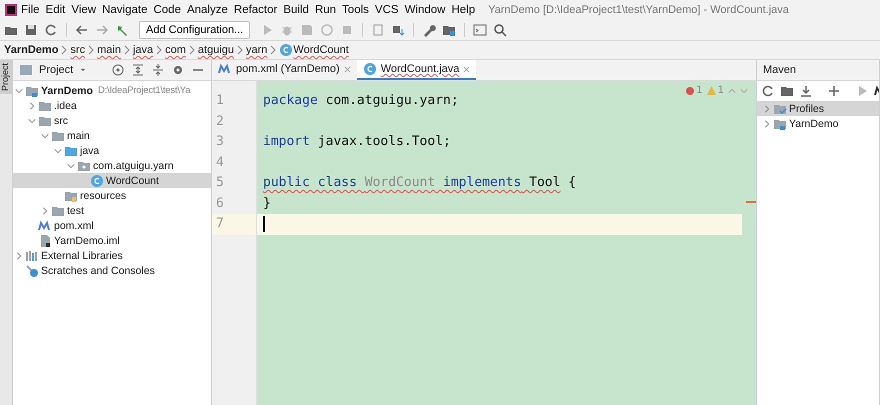 The height and width of the screenshot is (405, 880). I want to click on reload-icon, so click(768, 91).